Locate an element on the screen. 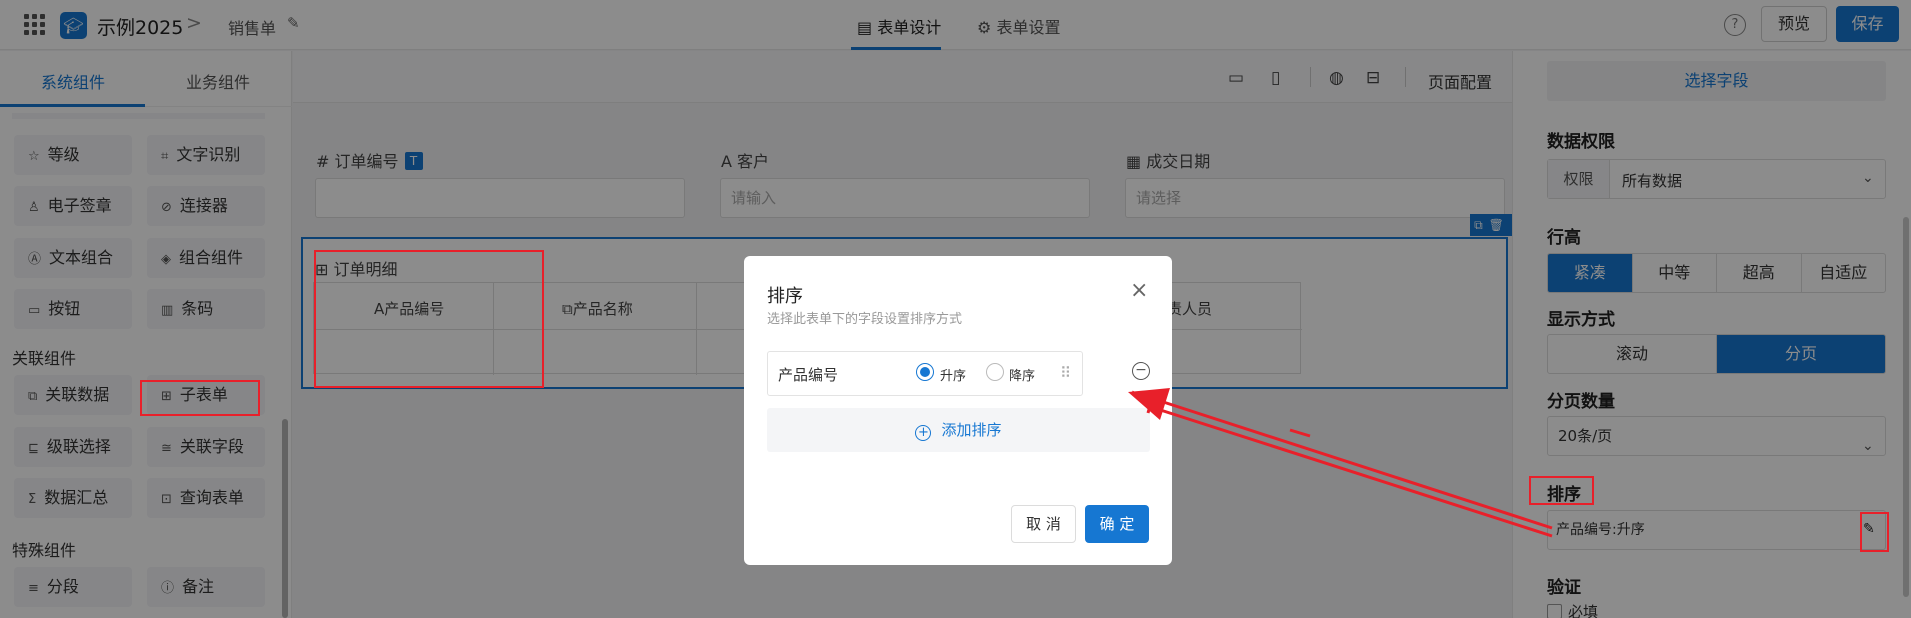  remove-sort-icon: − is located at coordinates (1141, 371).